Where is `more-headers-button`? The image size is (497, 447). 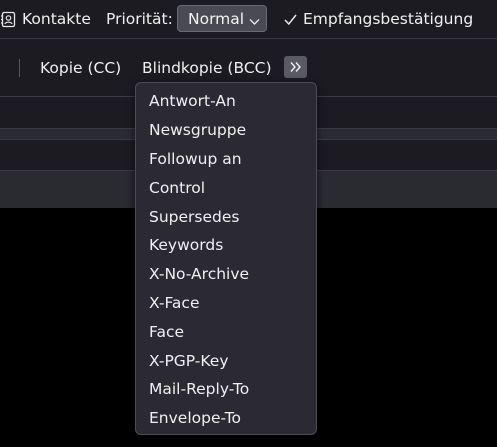 more-headers-button is located at coordinates (295, 67).